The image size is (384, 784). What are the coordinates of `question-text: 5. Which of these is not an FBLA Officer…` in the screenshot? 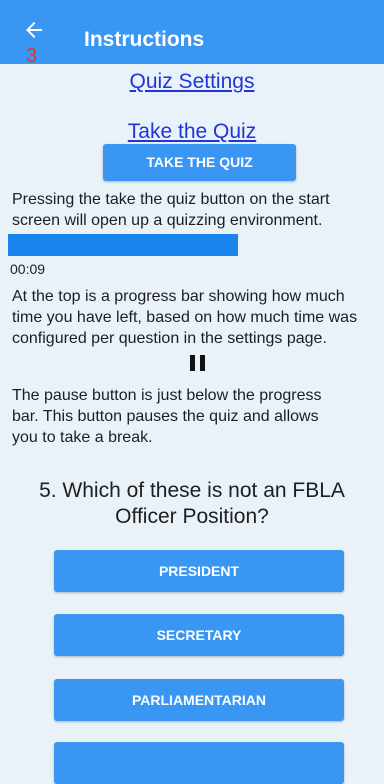 It's located at (192, 503).